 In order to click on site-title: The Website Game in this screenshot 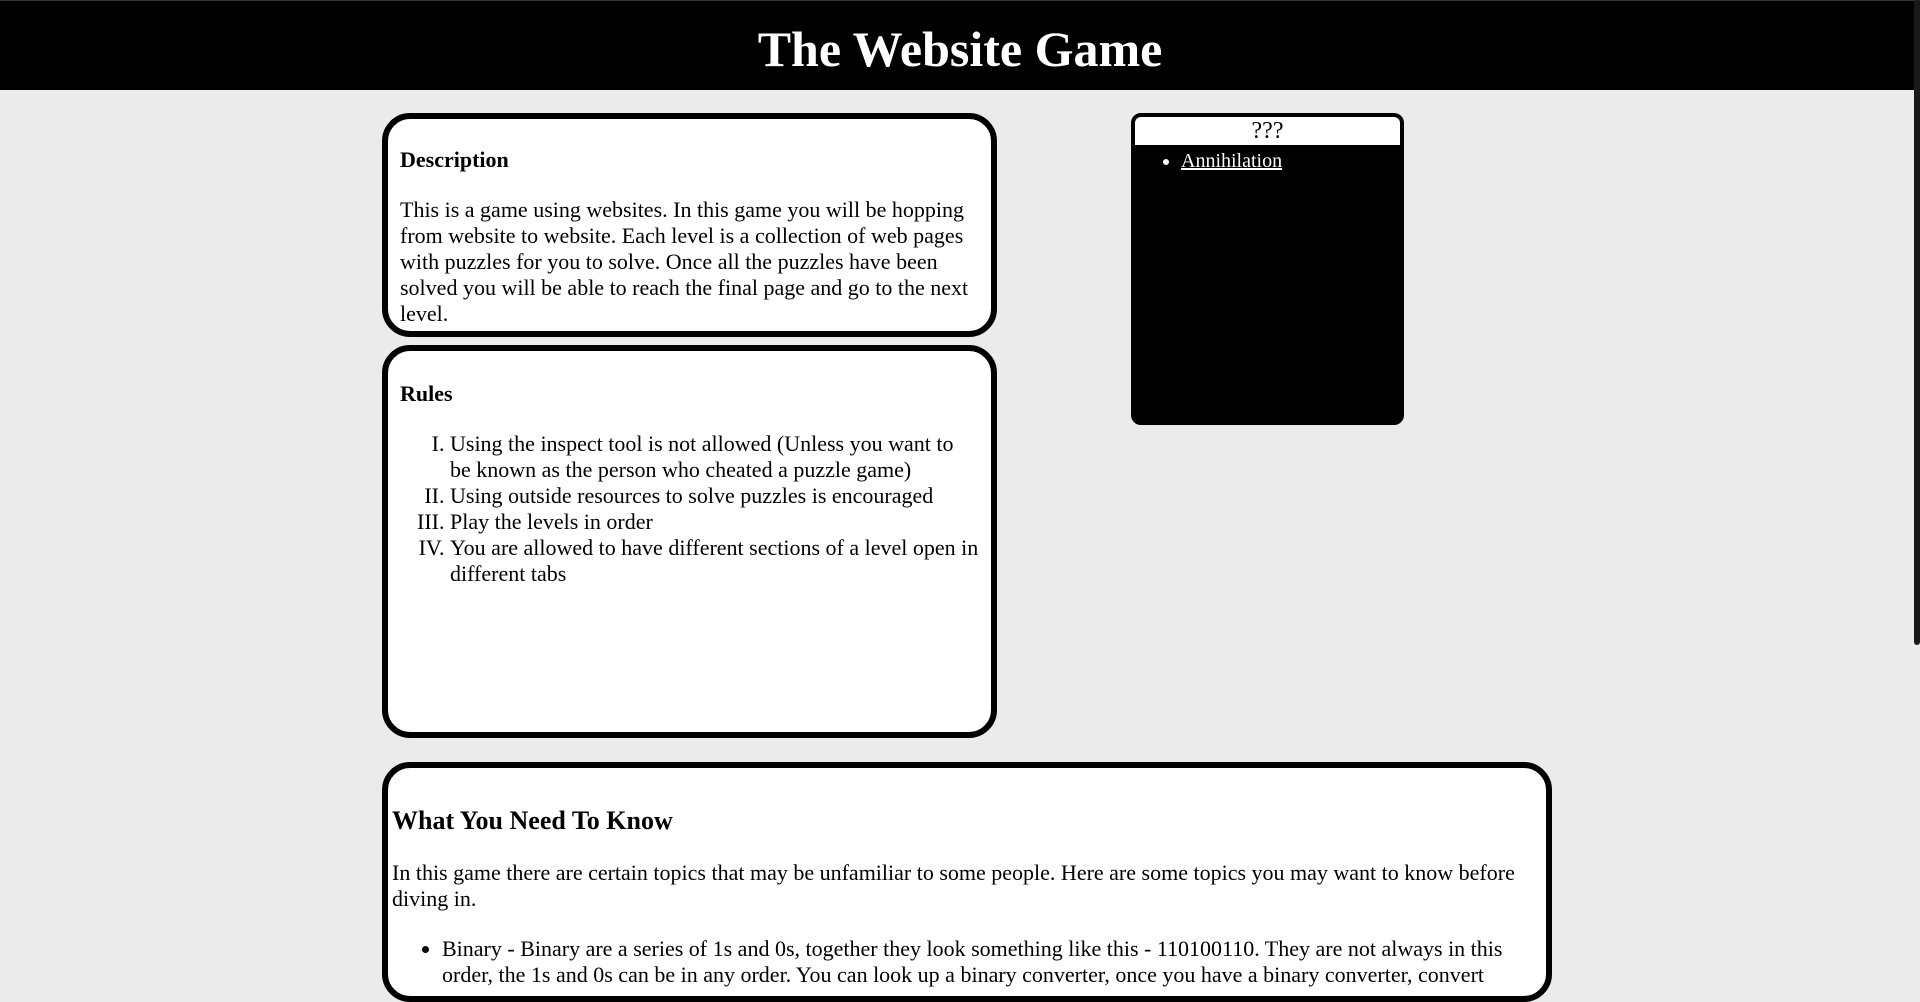, I will do `click(960, 49)`.